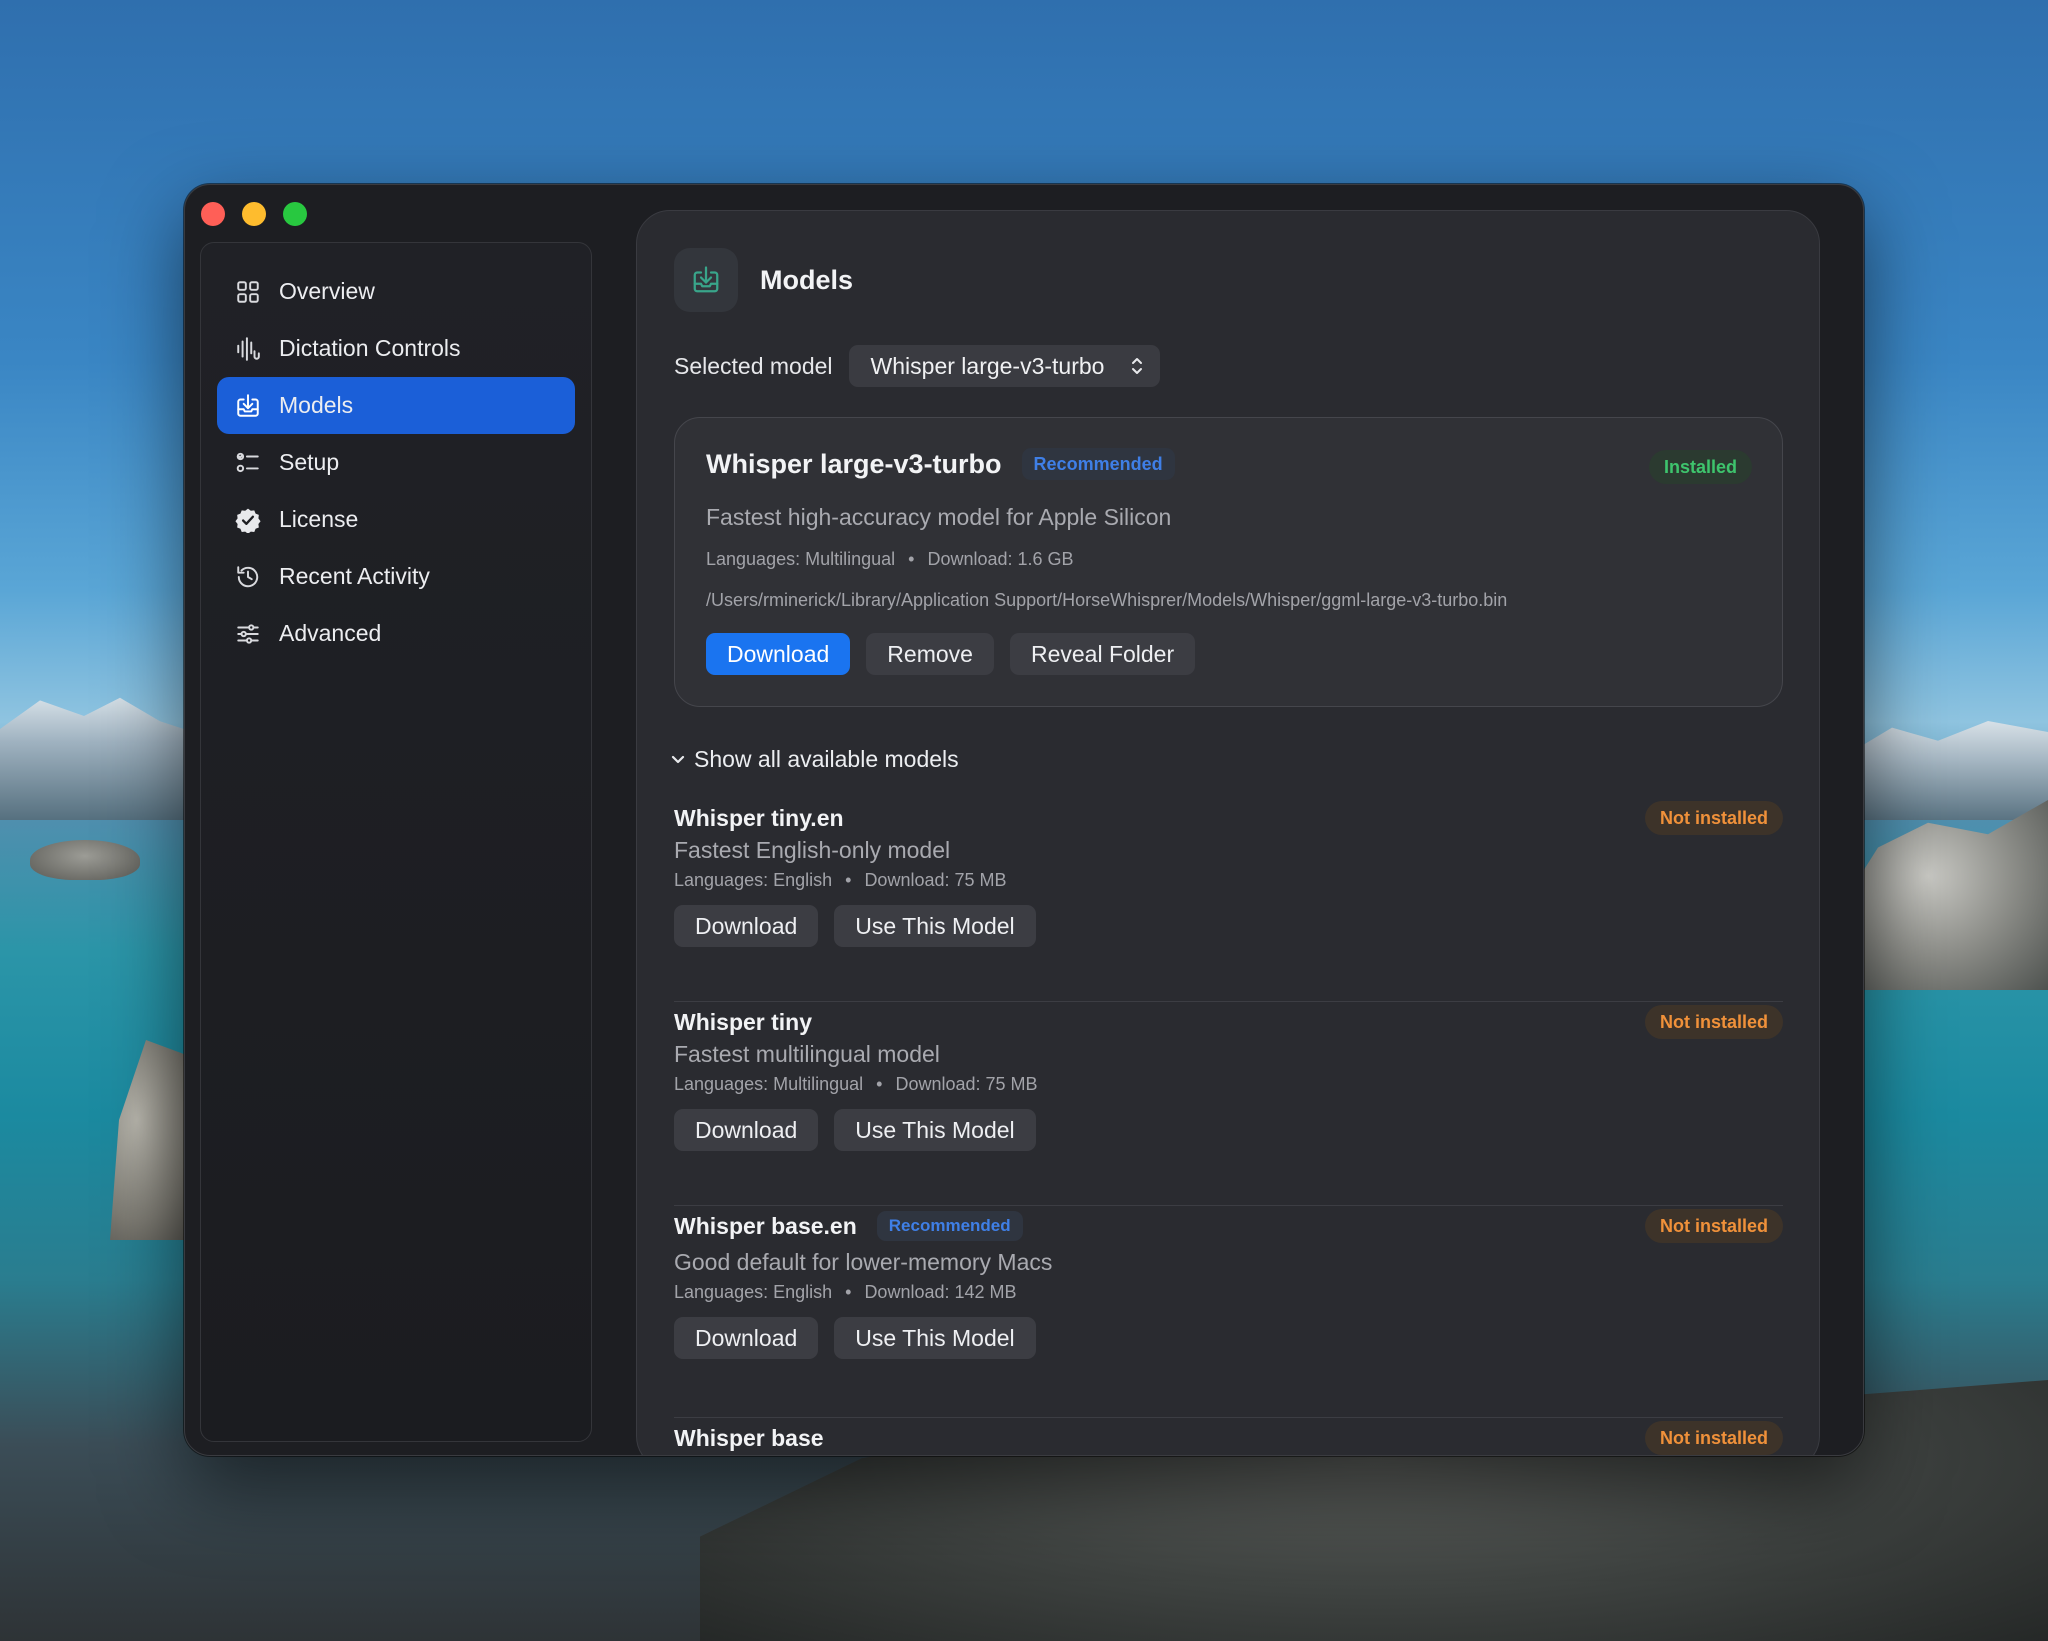 This screenshot has width=2048, height=1641. What do you see at coordinates (743, 1021) in the screenshot?
I see `model-title: Whisper tiny` at bounding box center [743, 1021].